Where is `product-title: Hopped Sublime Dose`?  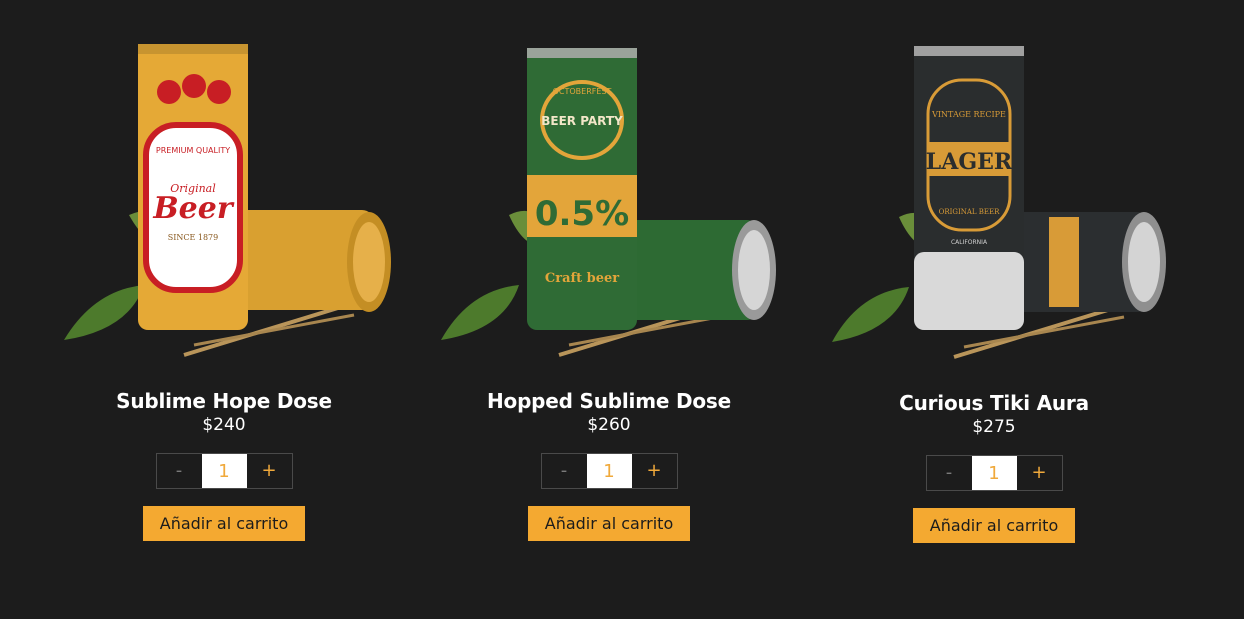
product-title: Hopped Sublime Dose is located at coordinates (609, 401).